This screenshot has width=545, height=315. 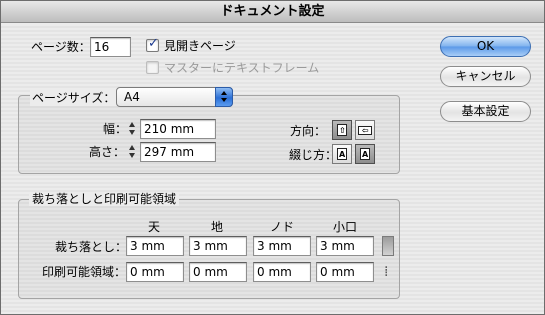 What do you see at coordinates (107, 152) in the screenshot?
I see `height-label: 高さ：` at bounding box center [107, 152].